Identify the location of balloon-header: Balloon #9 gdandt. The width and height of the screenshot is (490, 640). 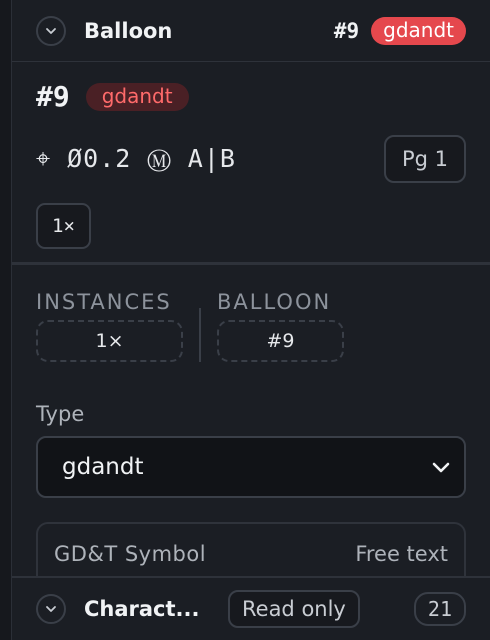
(251, 31).